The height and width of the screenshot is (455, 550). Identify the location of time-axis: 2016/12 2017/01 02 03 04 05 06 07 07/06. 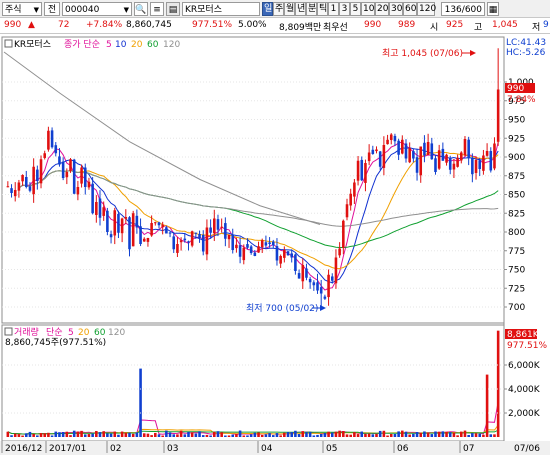
(275, 448).